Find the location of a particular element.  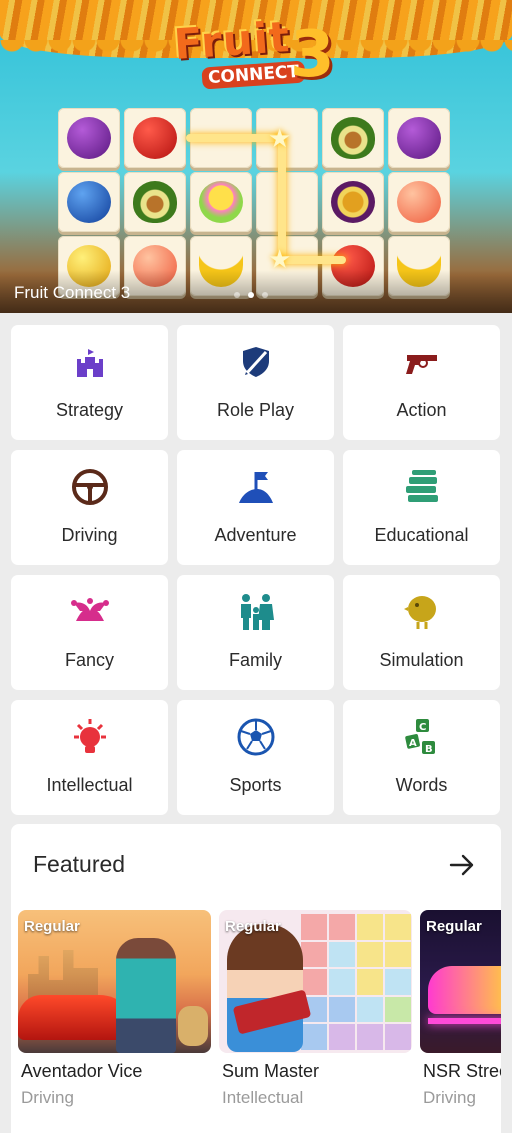

carousel-indicator is located at coordinates (251, 295).